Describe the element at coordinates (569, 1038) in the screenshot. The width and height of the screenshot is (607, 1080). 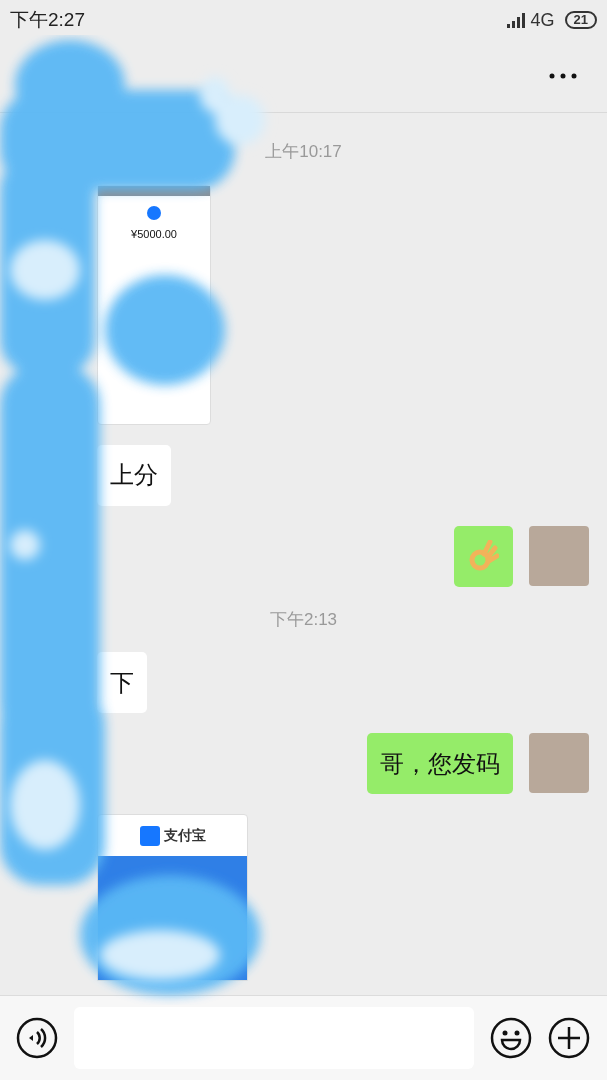
I see `add-icon` at that location.